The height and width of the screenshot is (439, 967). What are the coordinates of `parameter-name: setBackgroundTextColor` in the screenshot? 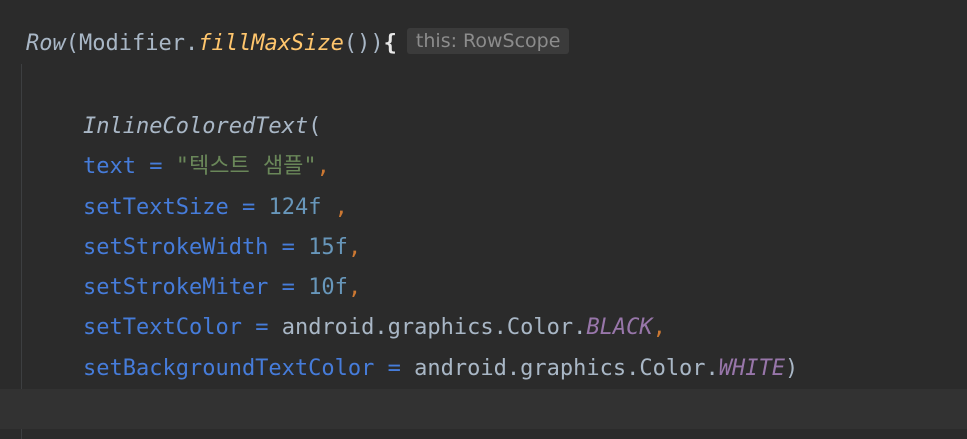 It's located at (229, 368).